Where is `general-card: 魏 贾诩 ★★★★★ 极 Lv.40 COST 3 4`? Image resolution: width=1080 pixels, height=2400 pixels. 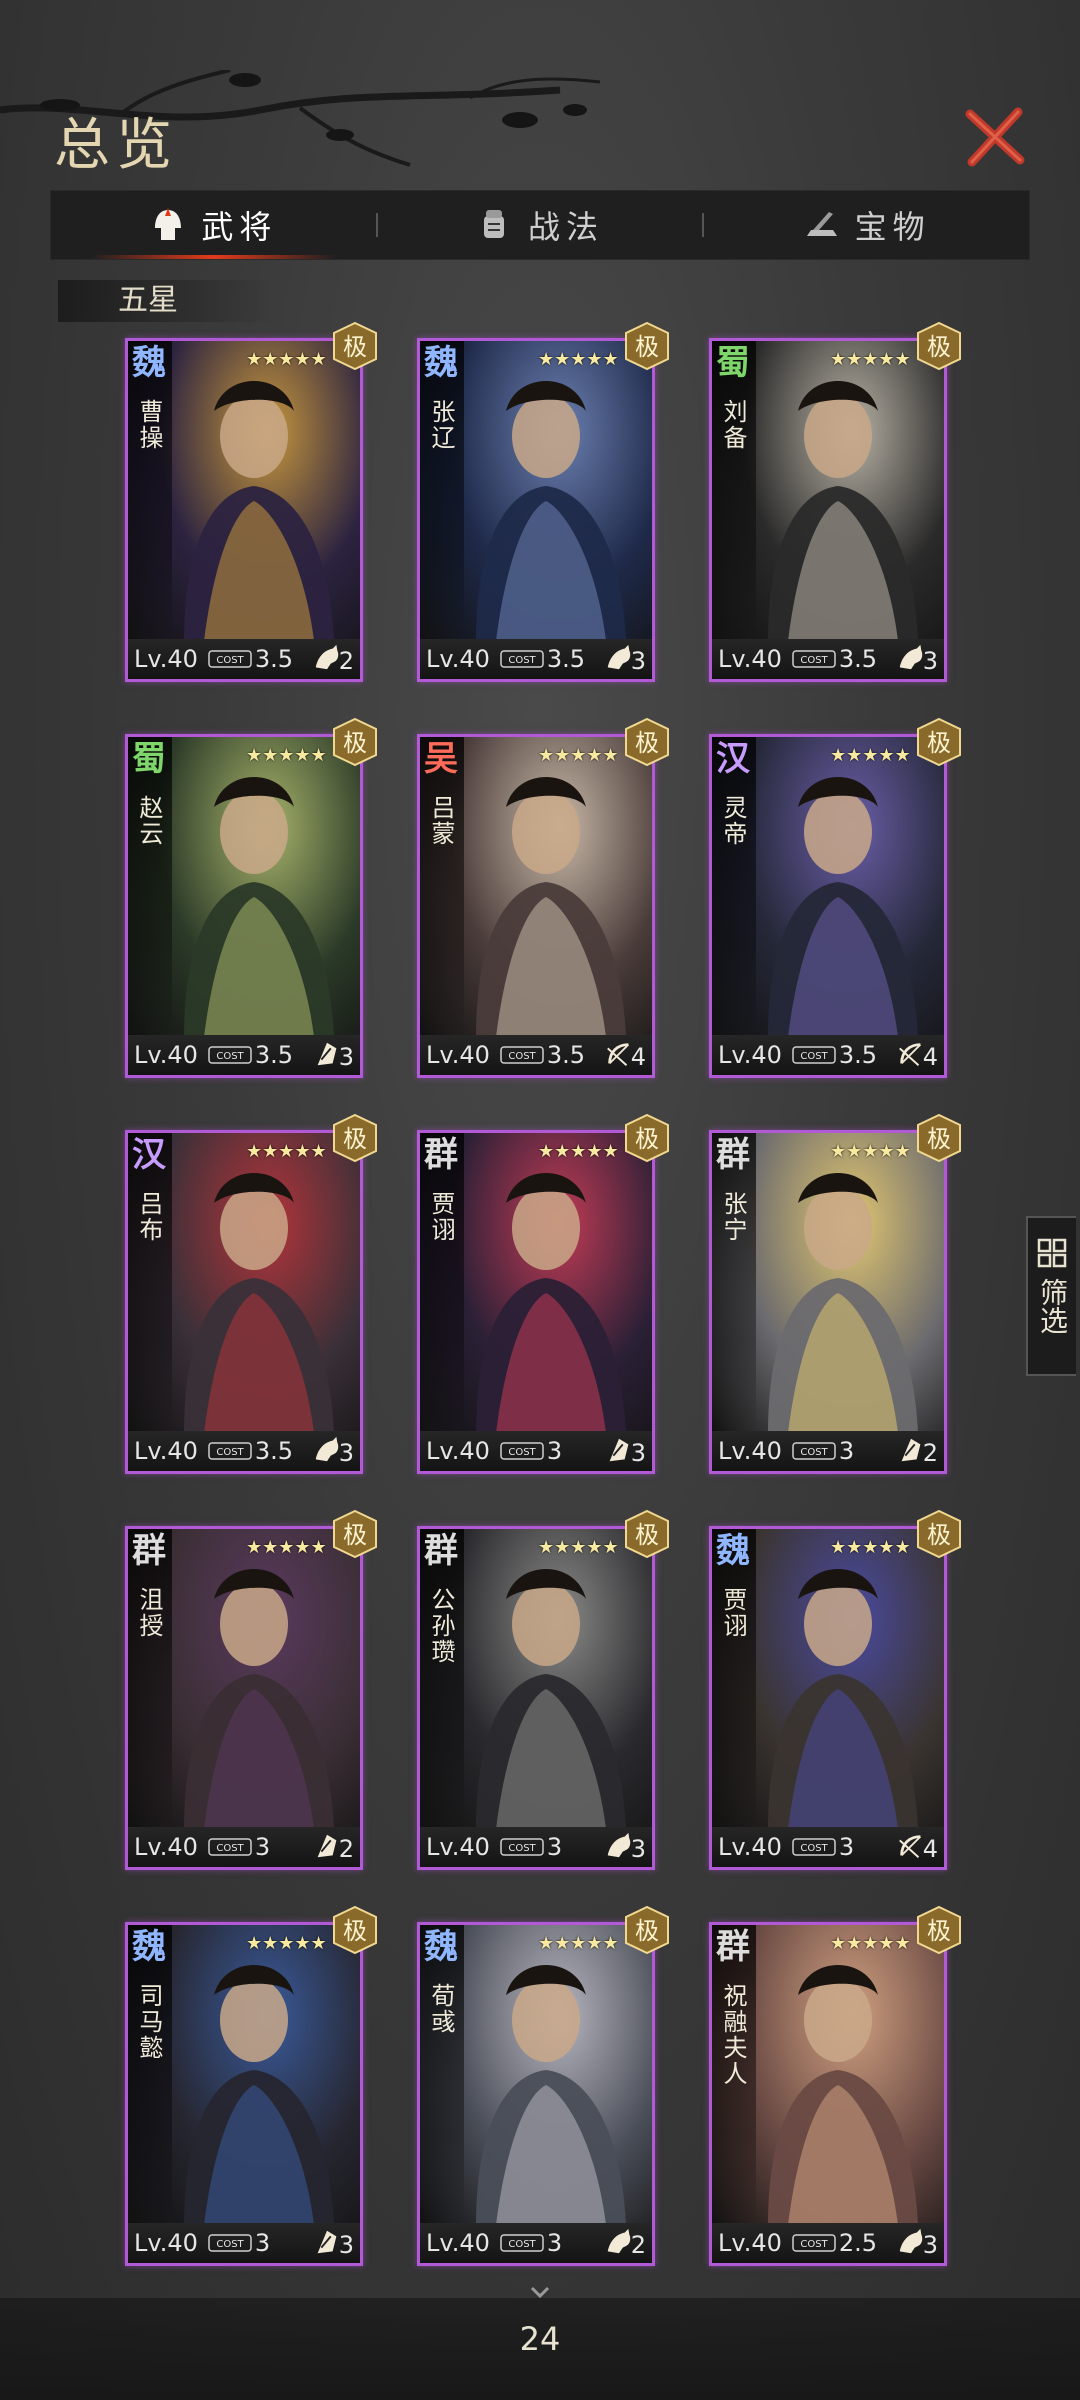
general-card: 魏 贾诩 ★★★★★ 极 Lv.40 COST 3 4 is located at coordinates (835, 1689).